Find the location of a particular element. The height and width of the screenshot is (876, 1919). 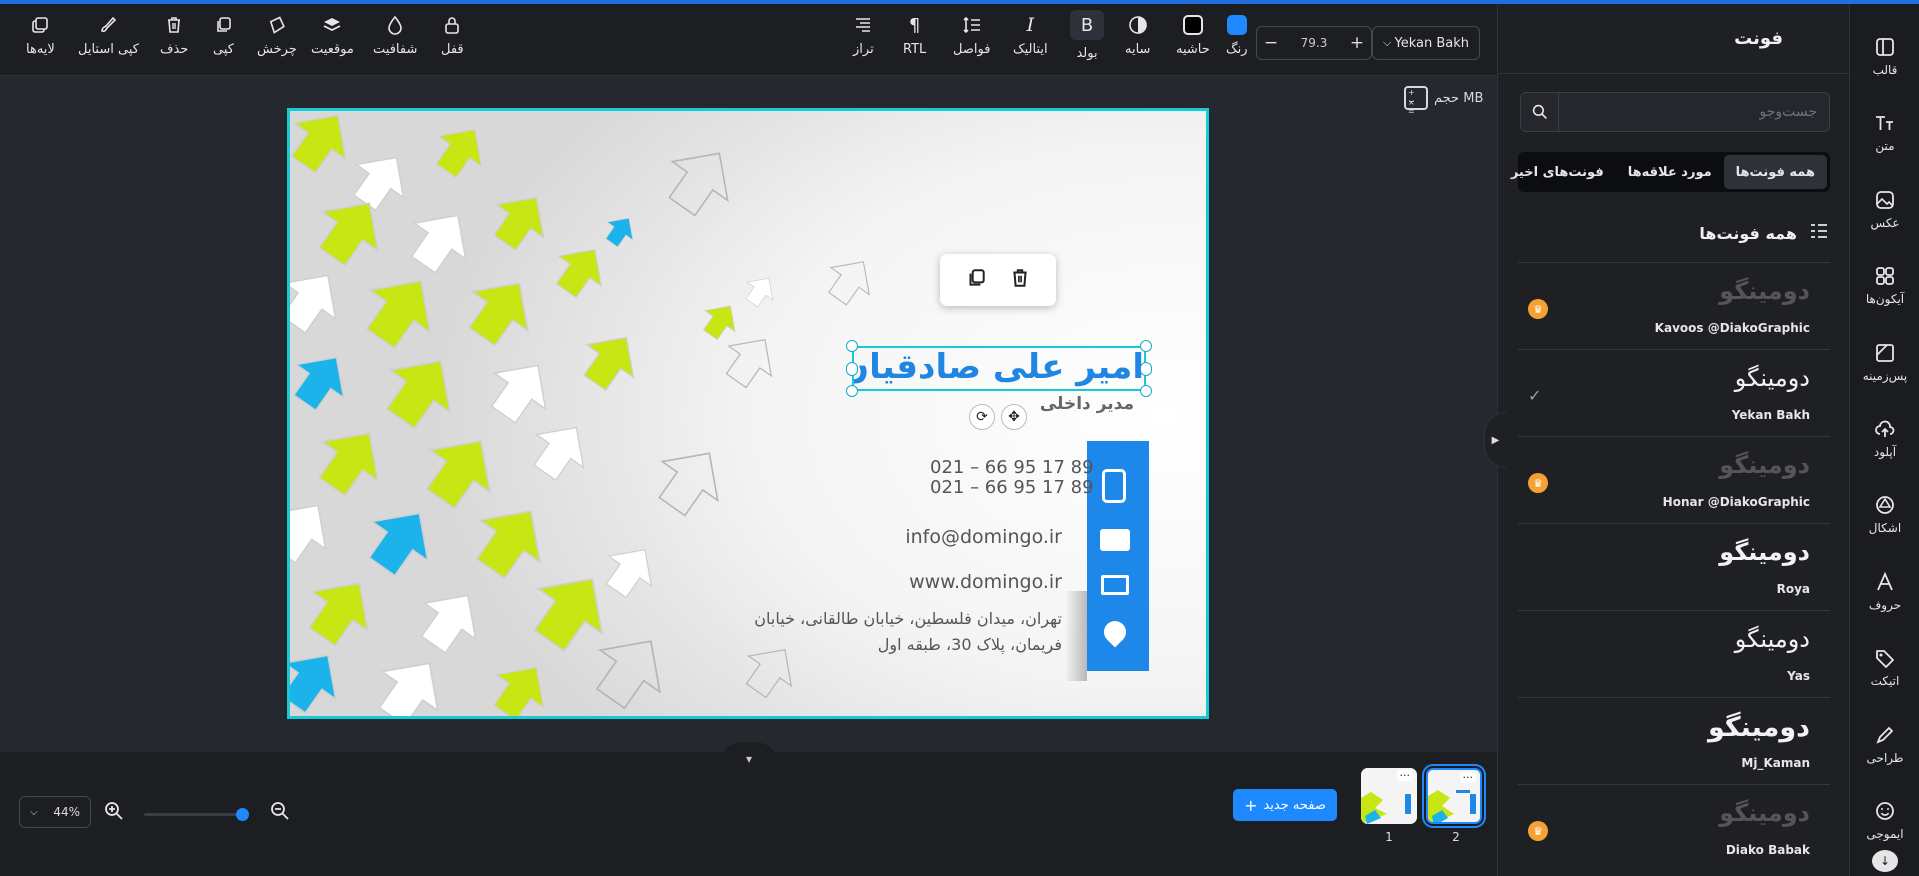

panel-title: فونت is located at coordinates (1758, 38).